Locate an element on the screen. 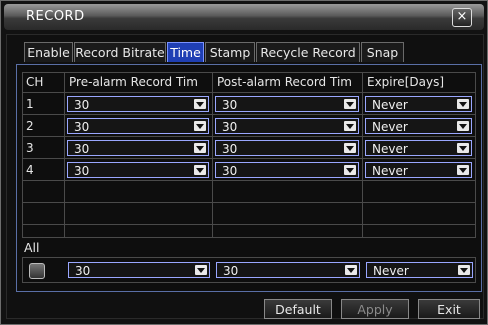  all-post-alarm-select: 30 is located at coordinates (288, 270).